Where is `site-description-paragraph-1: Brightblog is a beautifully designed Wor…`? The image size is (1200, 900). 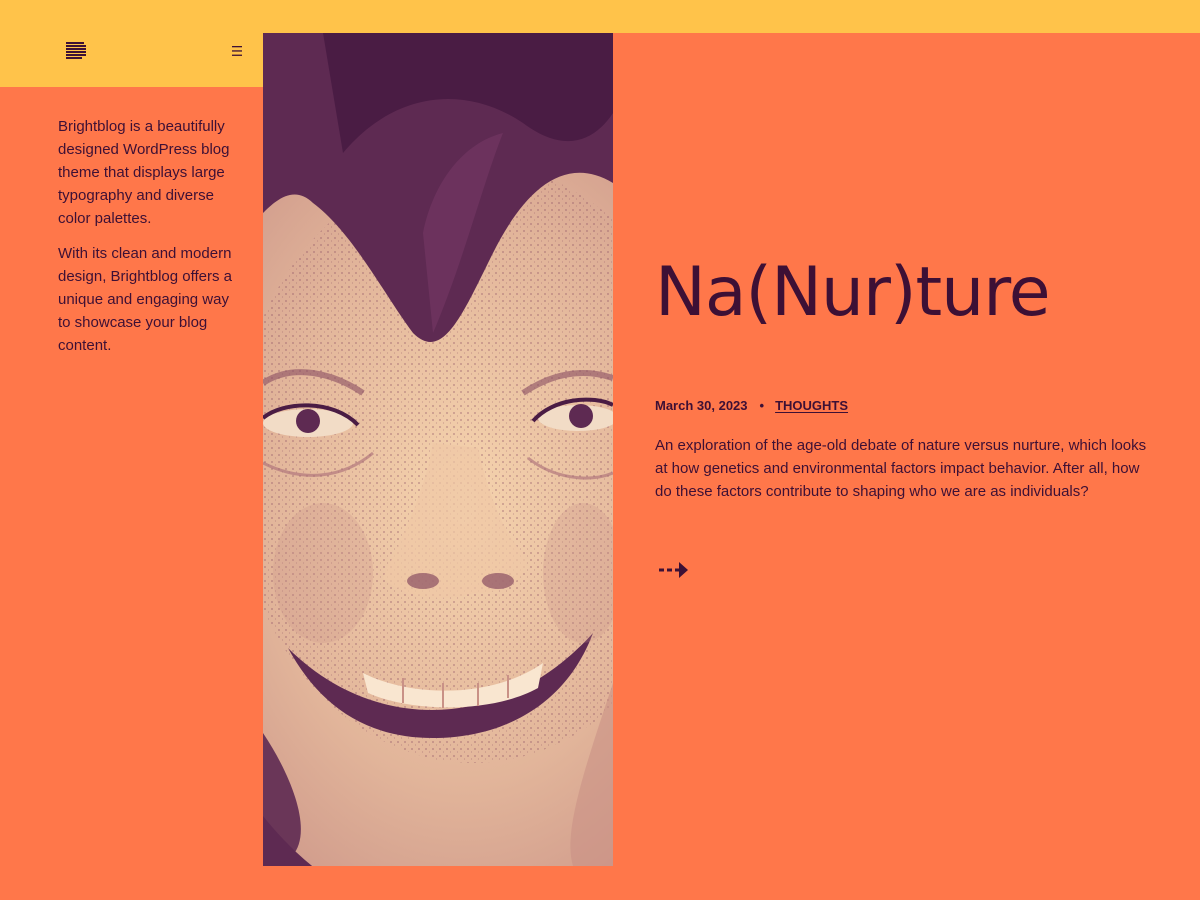 site-description-paragraph-1: Brightblog is a beautifully designed Wor… is located at coordinates (144, 172).